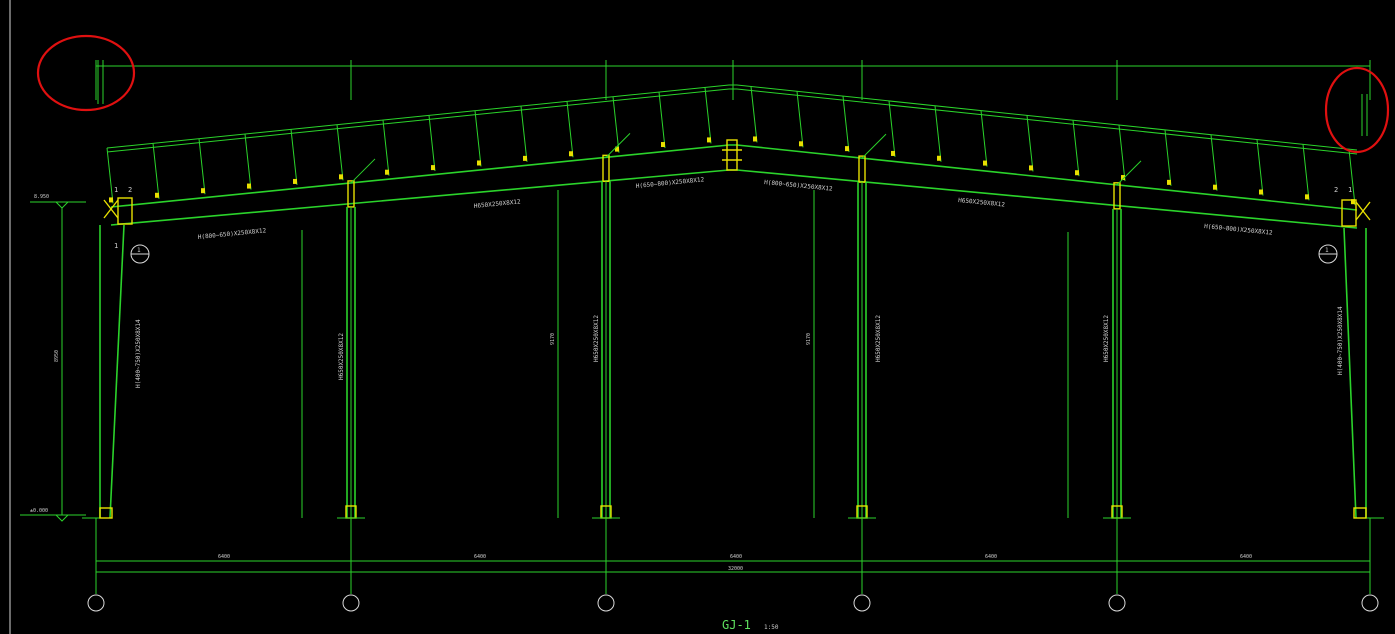  I want to click on span-dim-2: 6400, so click(480, 557).